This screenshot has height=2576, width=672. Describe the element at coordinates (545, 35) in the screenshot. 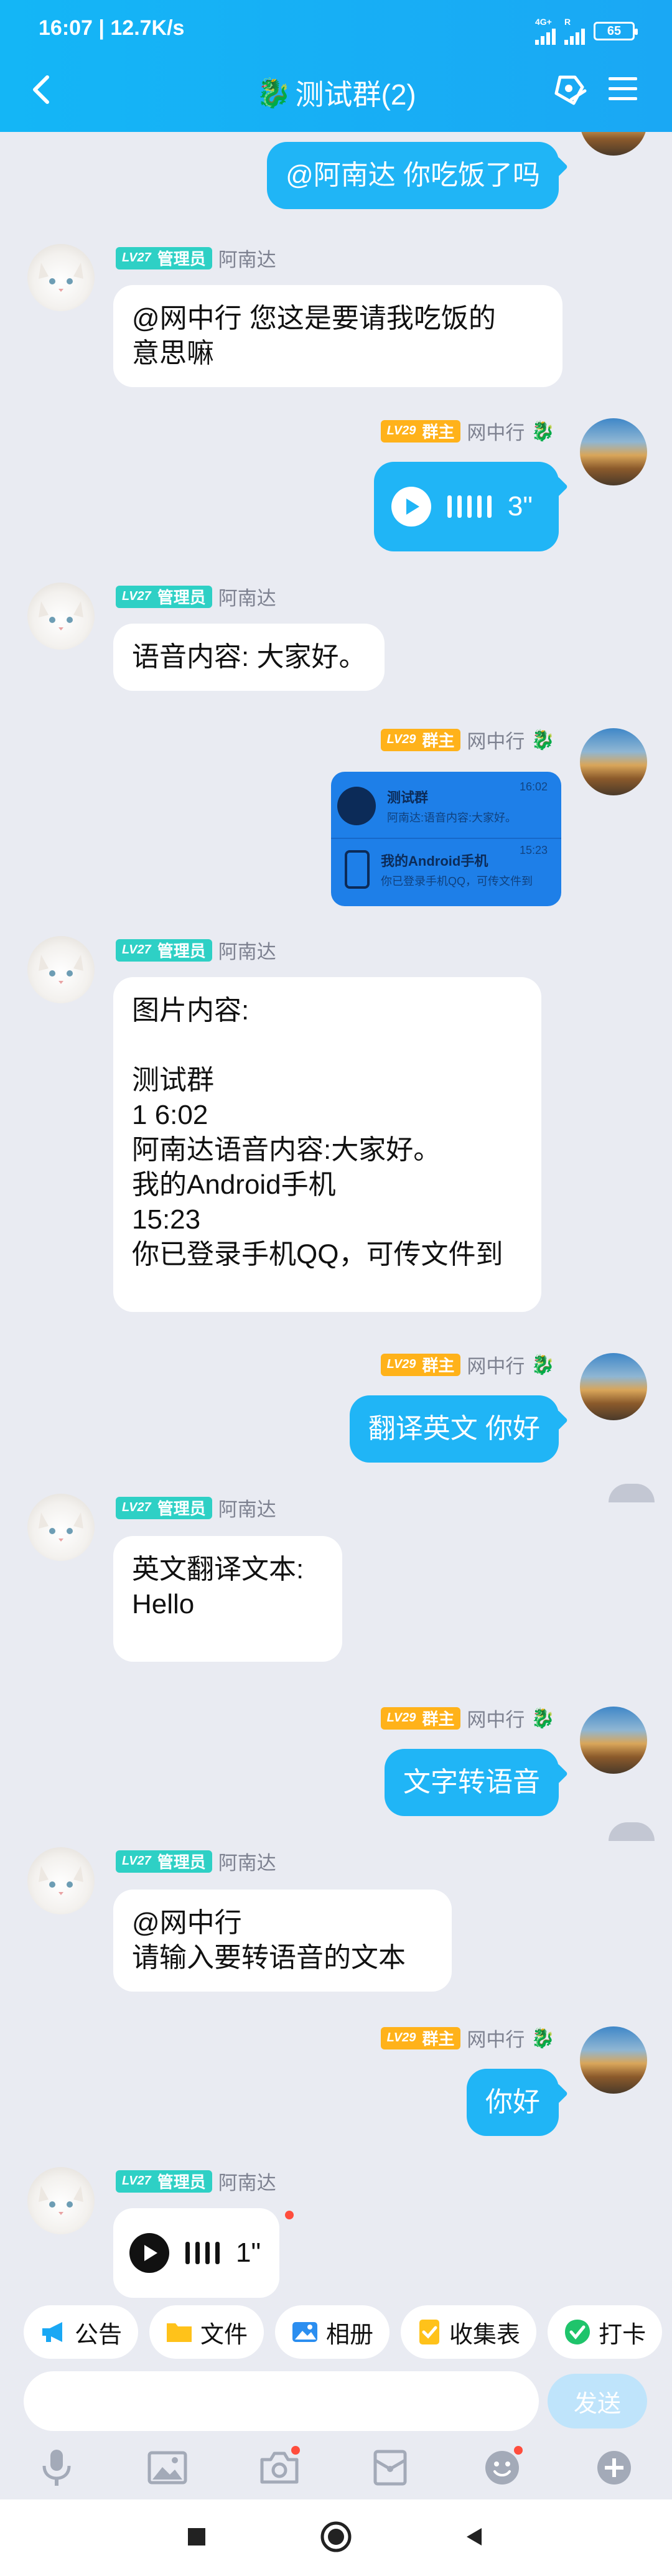

I see `signal-icon` at that location.